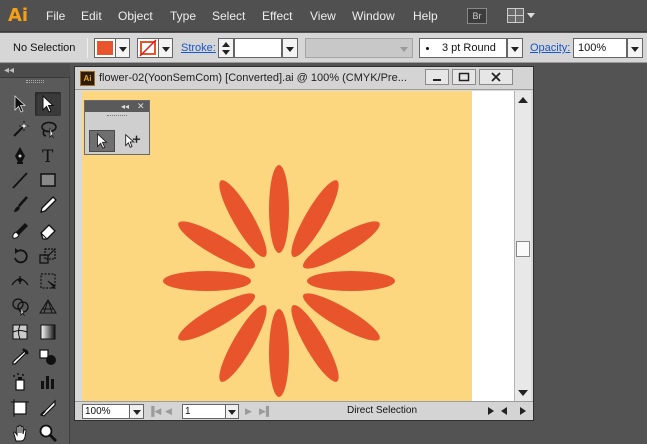 The width and height of the screenshot is (647, 444). Describe the element at coordinates (496, 77) in the screenshot. I see `close-button` at that location.